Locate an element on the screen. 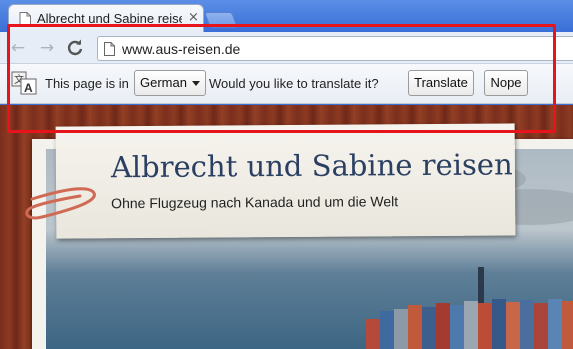 The image size is (573, 349). back-arrow-icon: ← is located at coordinates (18, 48).